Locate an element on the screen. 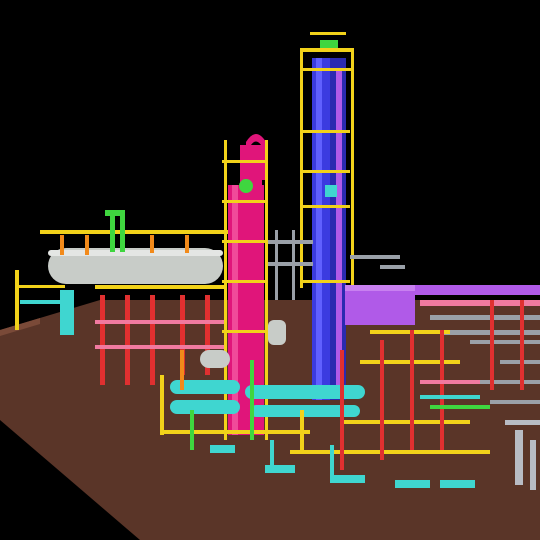 The height and width of the screenshot is (540, 540). purple-vessel is located at coordinates (380, 305).